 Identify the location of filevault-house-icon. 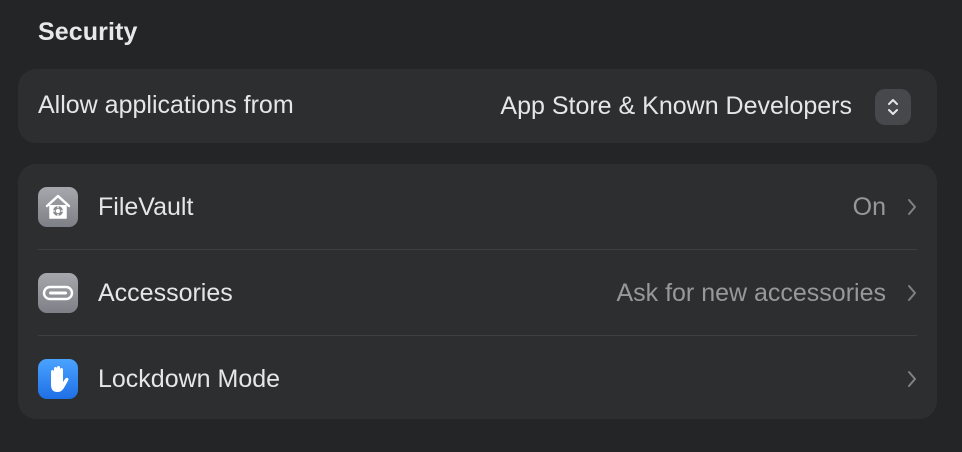
(58, 207).